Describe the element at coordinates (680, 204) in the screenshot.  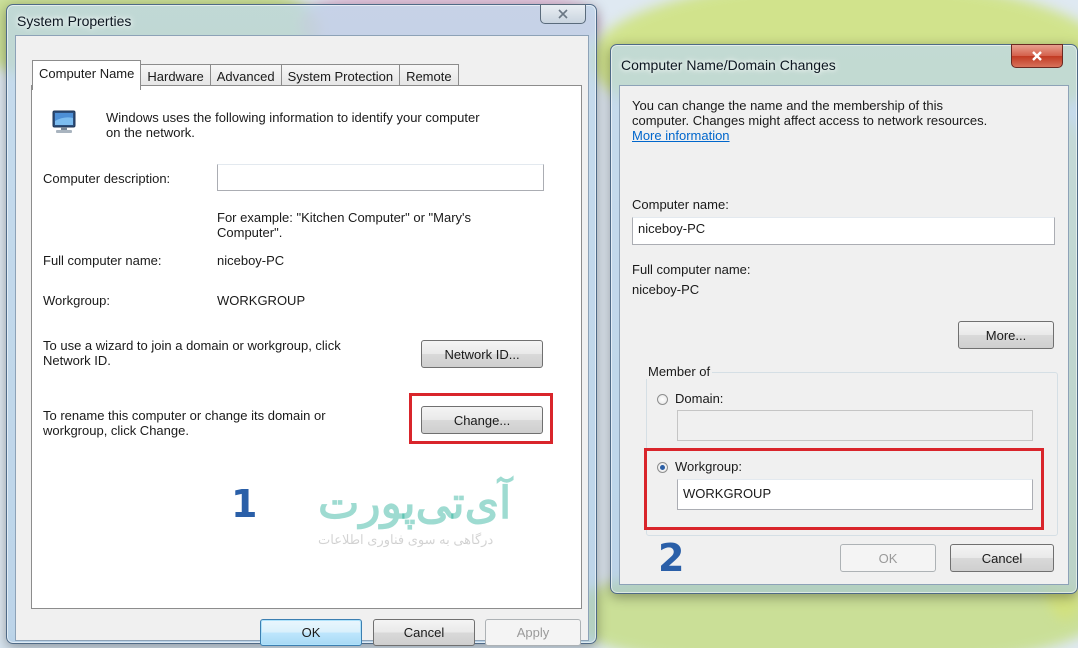
I see `computer-name-label: Computer name:` at that location.